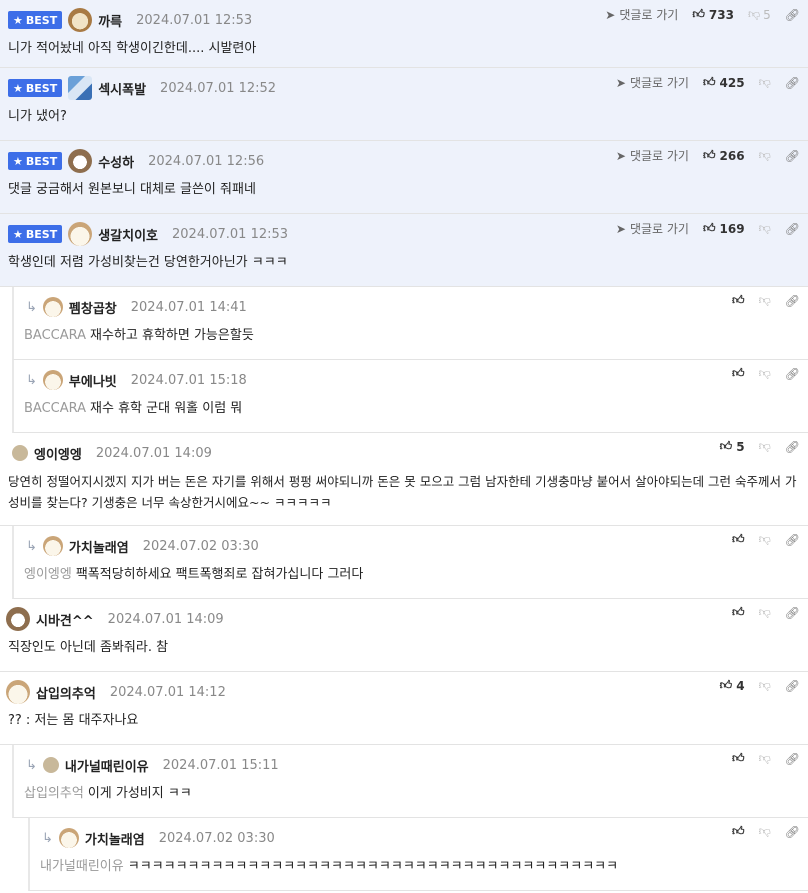 The height and width of the screenshot is (893, 808). I want to click on reply-target: 삽입의추억, so click(54, 793).